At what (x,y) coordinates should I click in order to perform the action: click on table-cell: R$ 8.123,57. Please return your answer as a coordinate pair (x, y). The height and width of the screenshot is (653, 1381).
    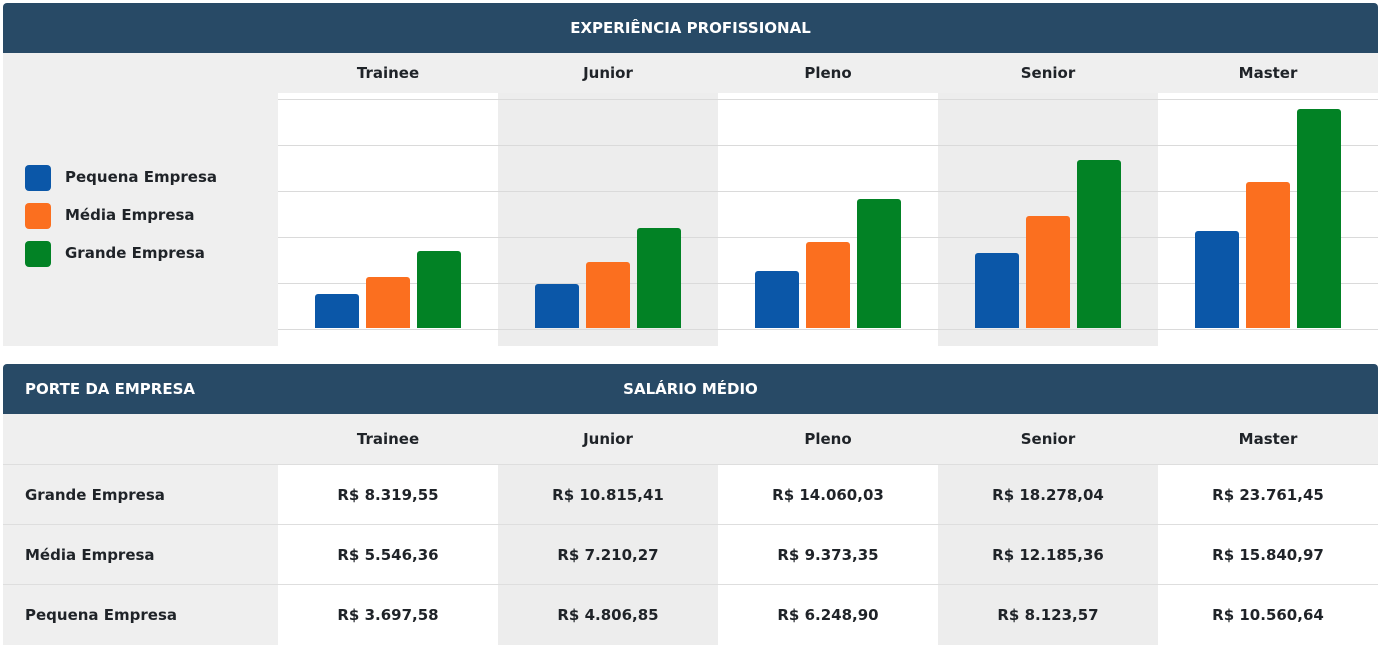
    Looking at the image, I should click on (1048, 615).